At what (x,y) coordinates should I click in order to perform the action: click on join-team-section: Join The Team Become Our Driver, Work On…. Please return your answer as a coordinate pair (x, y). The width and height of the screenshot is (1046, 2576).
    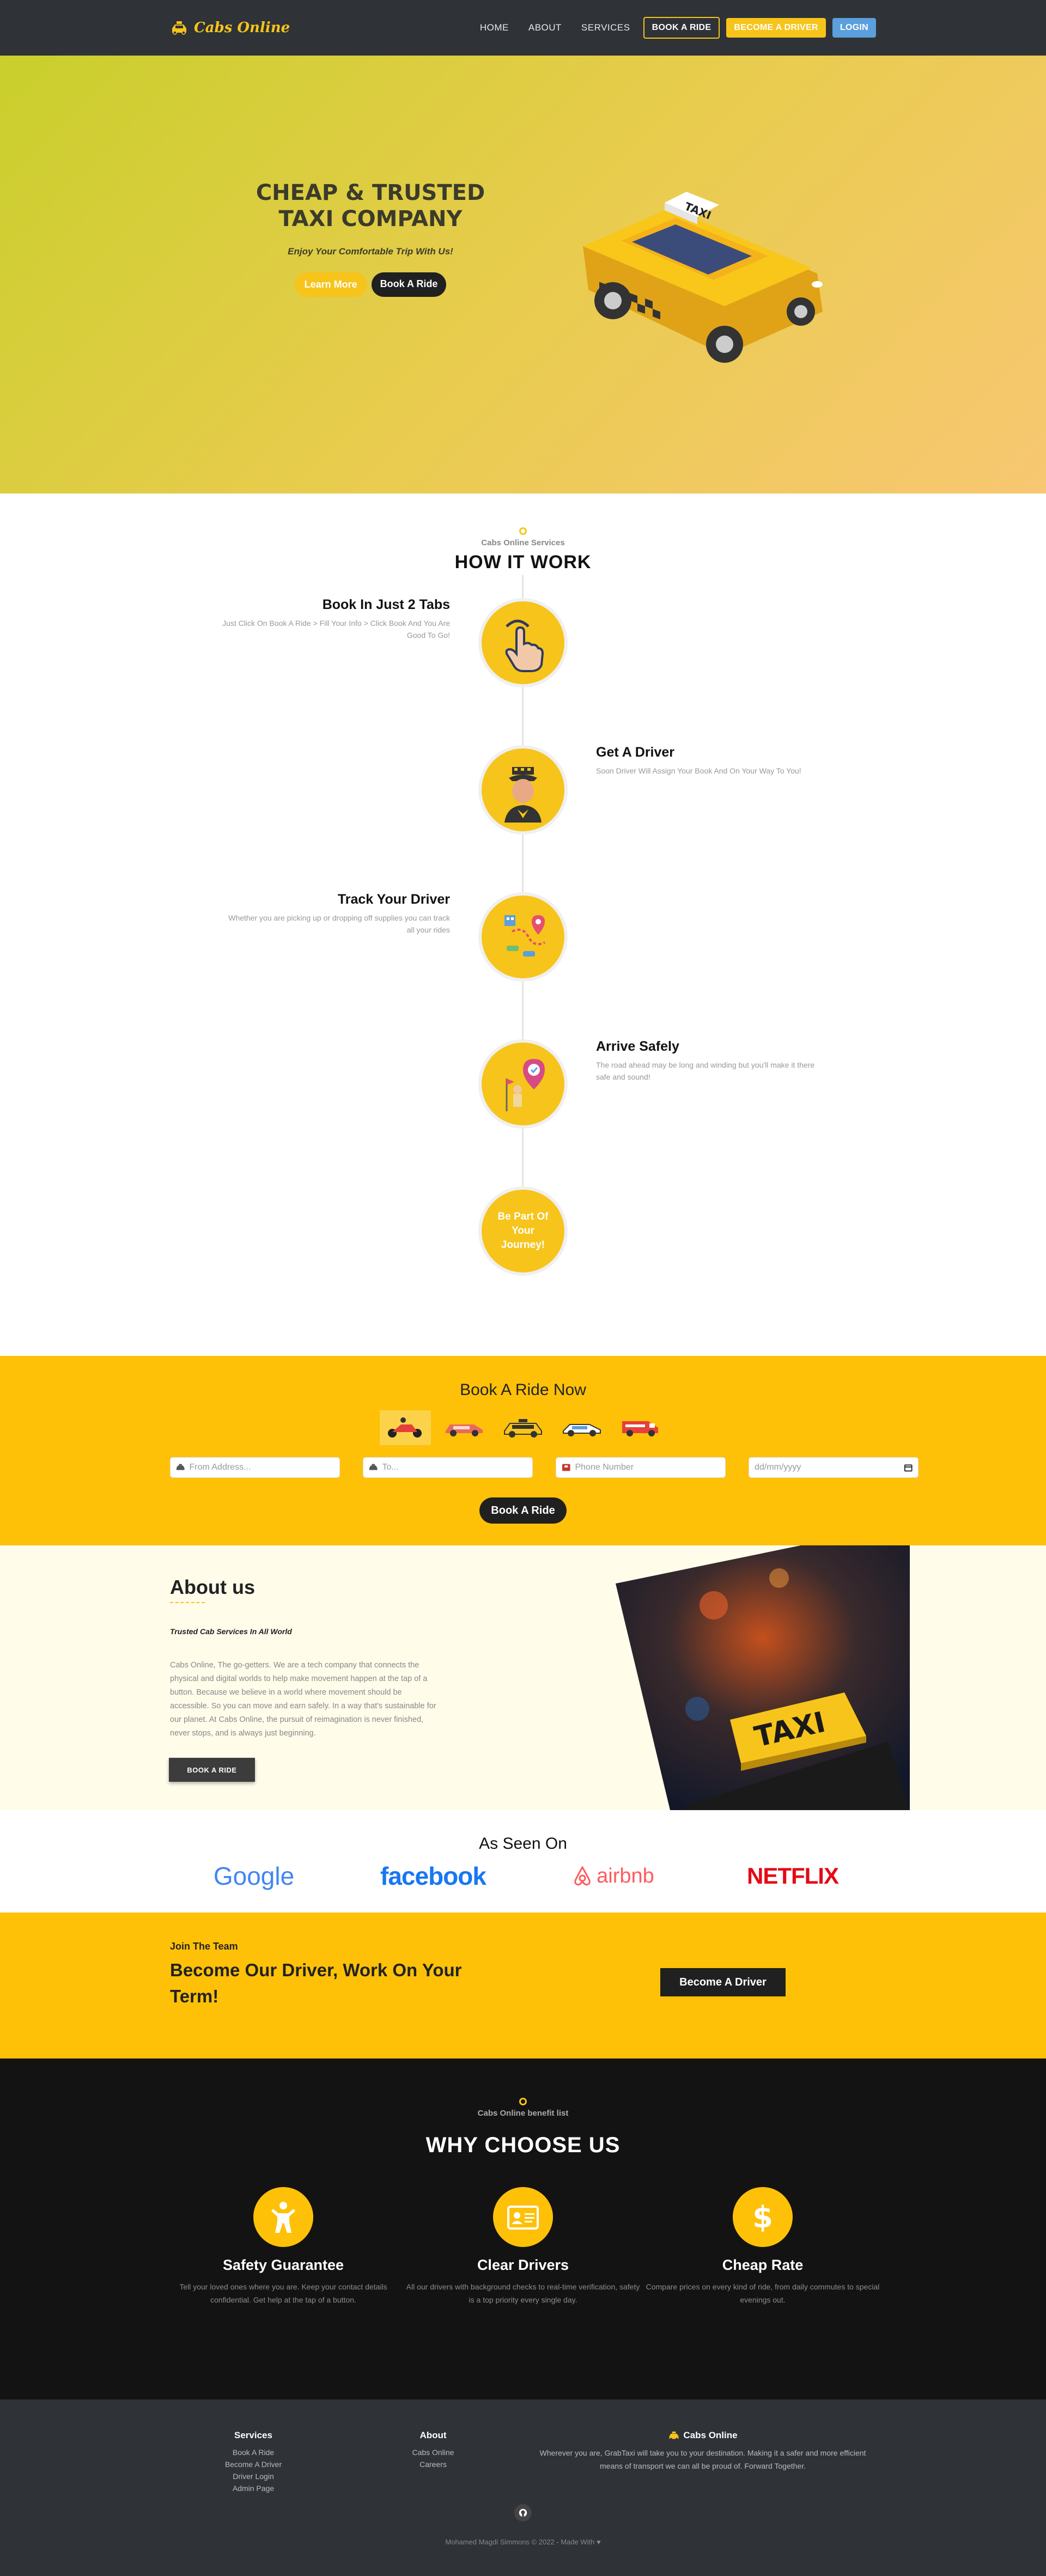
    Looking at the image, I should click on (523, 1986).